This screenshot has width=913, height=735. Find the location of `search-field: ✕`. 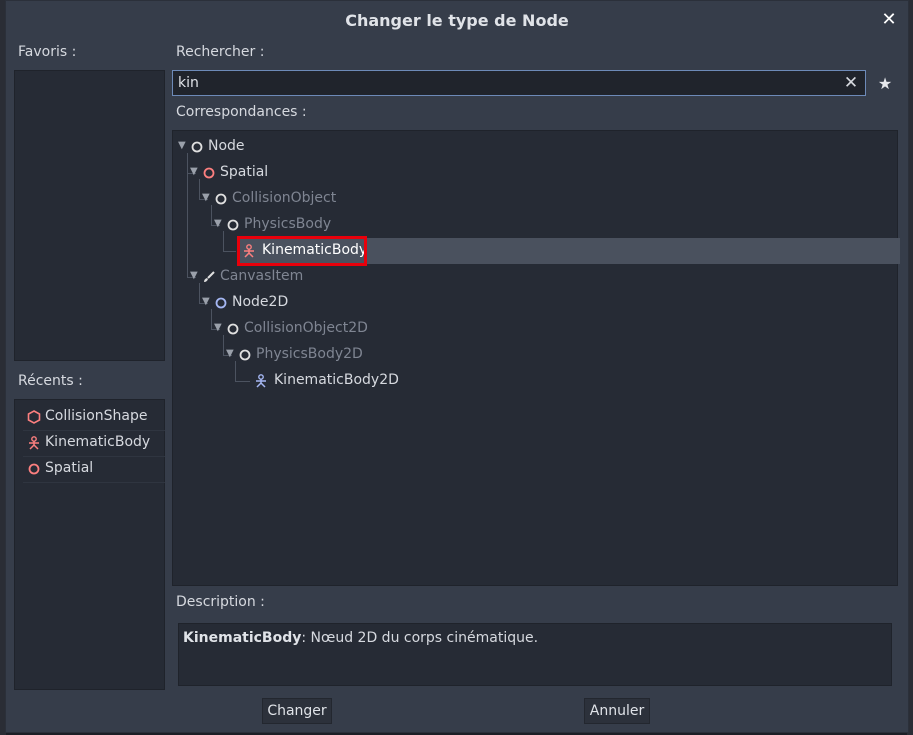

search-field: ✕ is located at coordinates (519, 83).